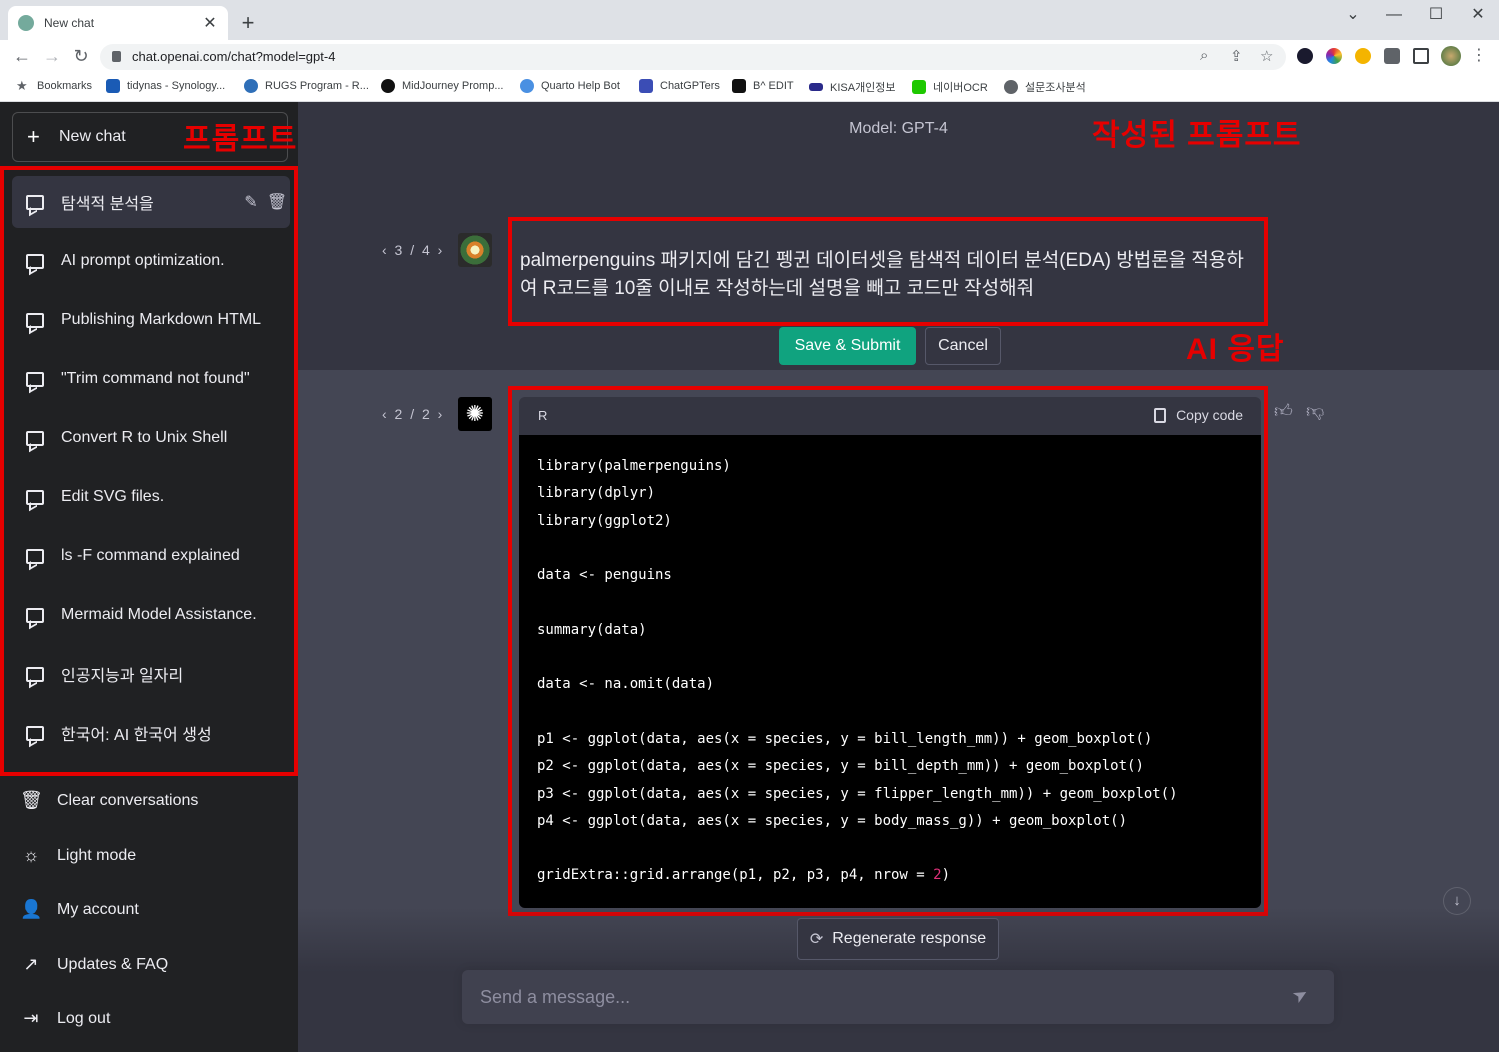 The width and height of the screenshot is (1499, 1052). What do you see at coordinates (210, 23) in the screenshot?
I see `tab-close-icon: ✕` at bounding box center [210, 23].